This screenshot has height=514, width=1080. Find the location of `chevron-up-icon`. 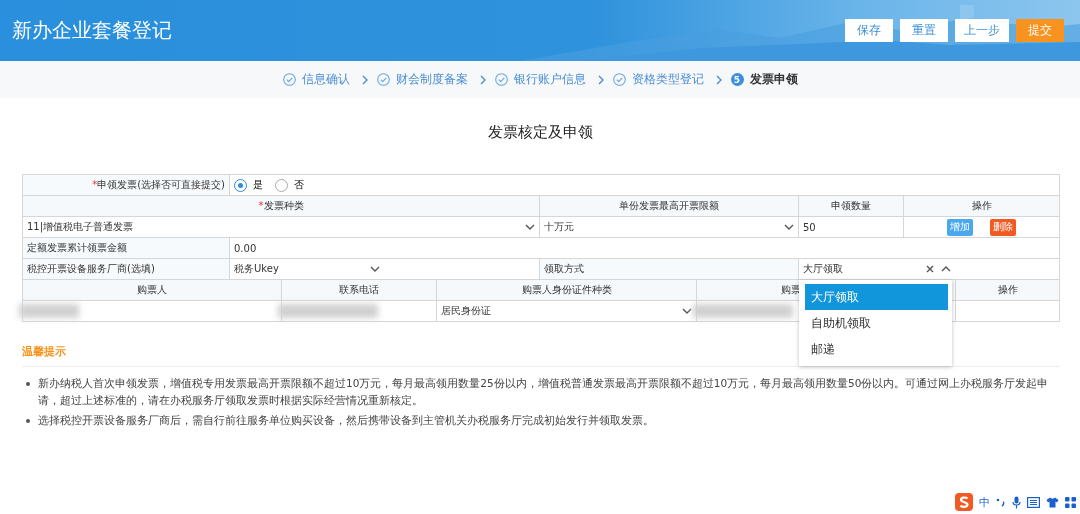

chevron-up-icon is located at coordinates (946, 269).